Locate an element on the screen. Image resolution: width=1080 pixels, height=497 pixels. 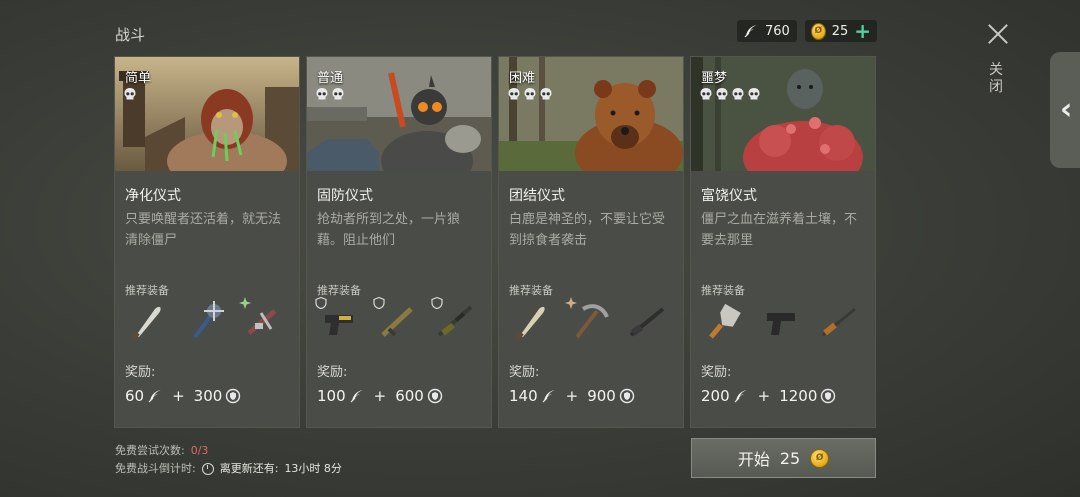
free-tries-value: 0/3 is located at coordinates (199, 450).